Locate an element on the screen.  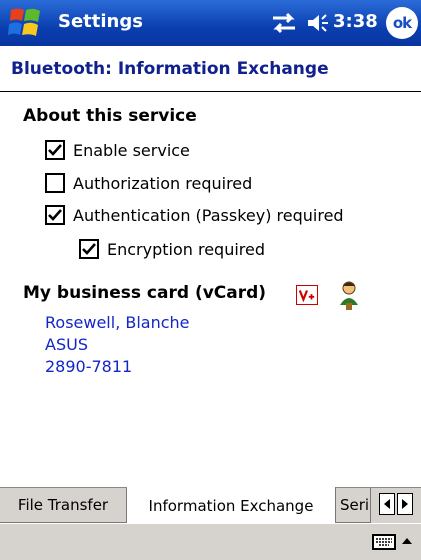
authorization-required-row: Authorization required is located at coordinates (148, 183).